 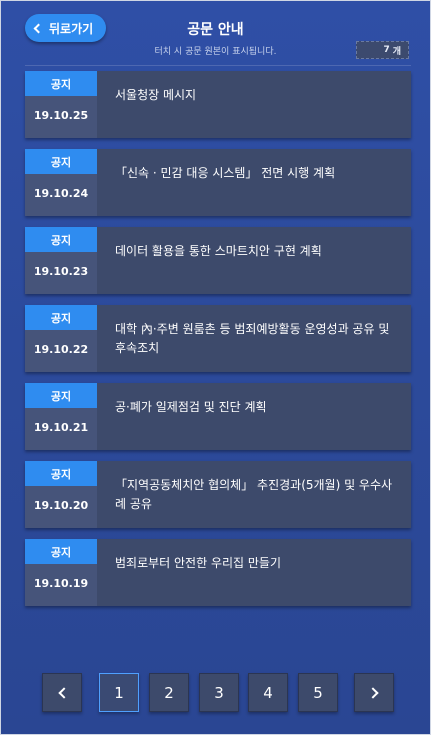 What do you see at coordinates (218, 65) in the screenshot?
I see `header-divider` at bounding box center [218, 65].